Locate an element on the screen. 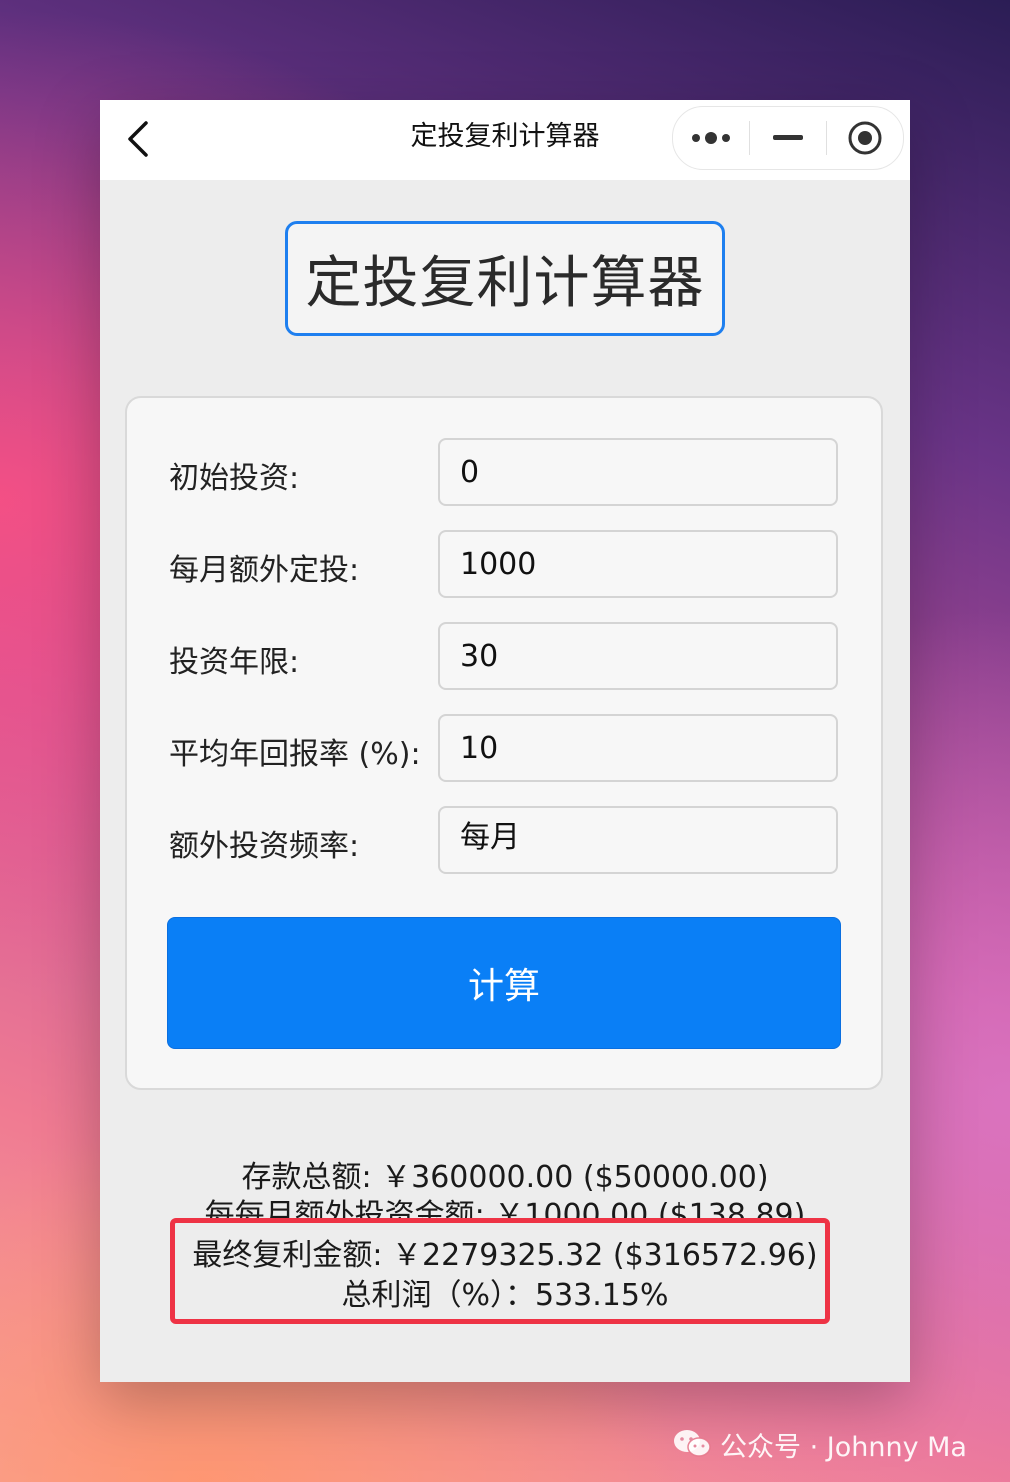  more-dots-icon is located at coordinates (711, 138).